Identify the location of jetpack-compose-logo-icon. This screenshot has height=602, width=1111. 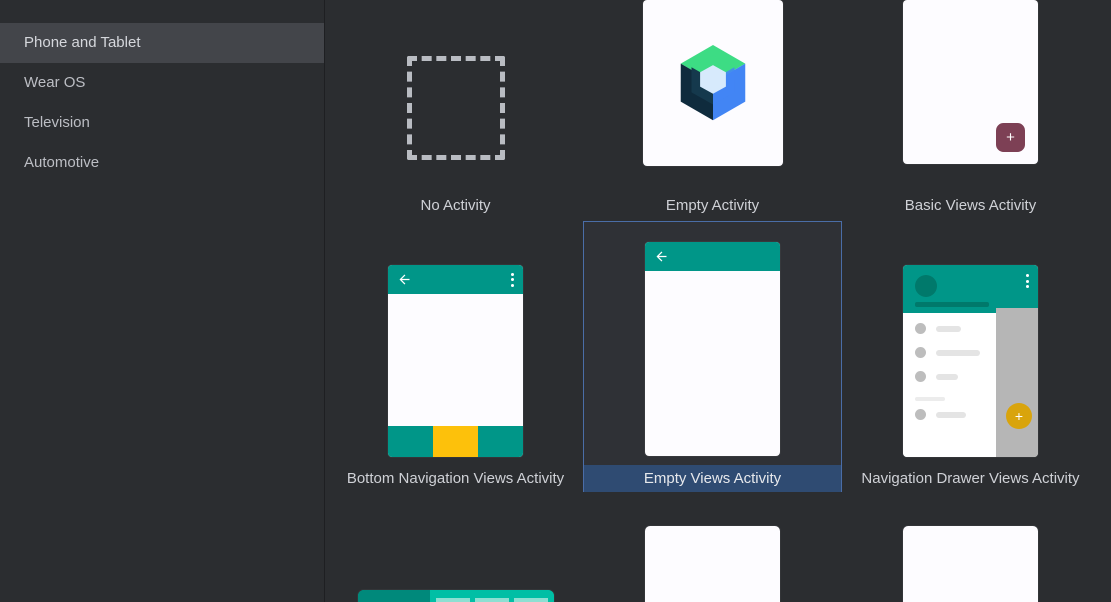
(712, 83).